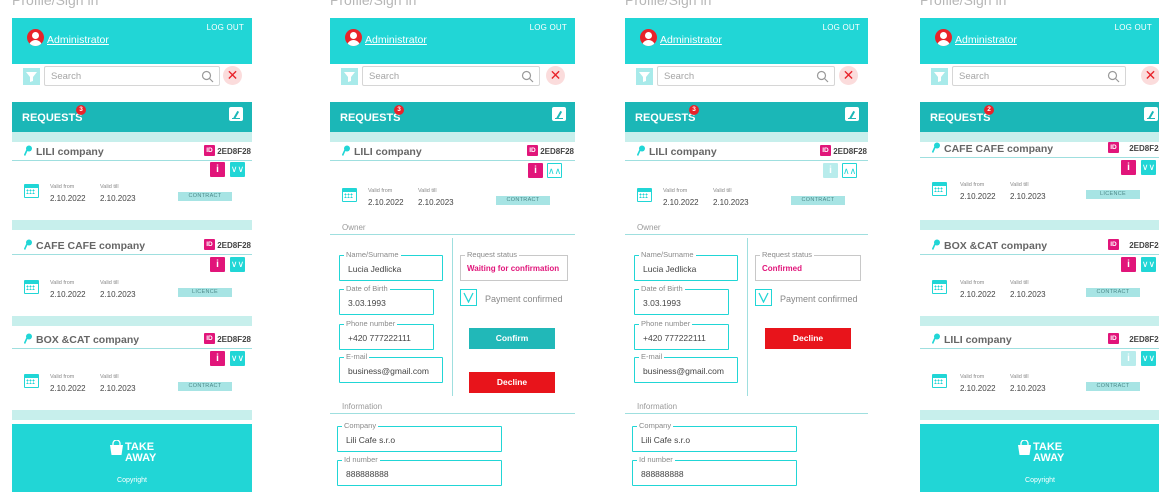 This screenshot has height=492, width=1159. What do you see at coordinates (665, 118) in the screenshot?
I see `requests-title: REQUESTS` at bounding box center [665, 118].